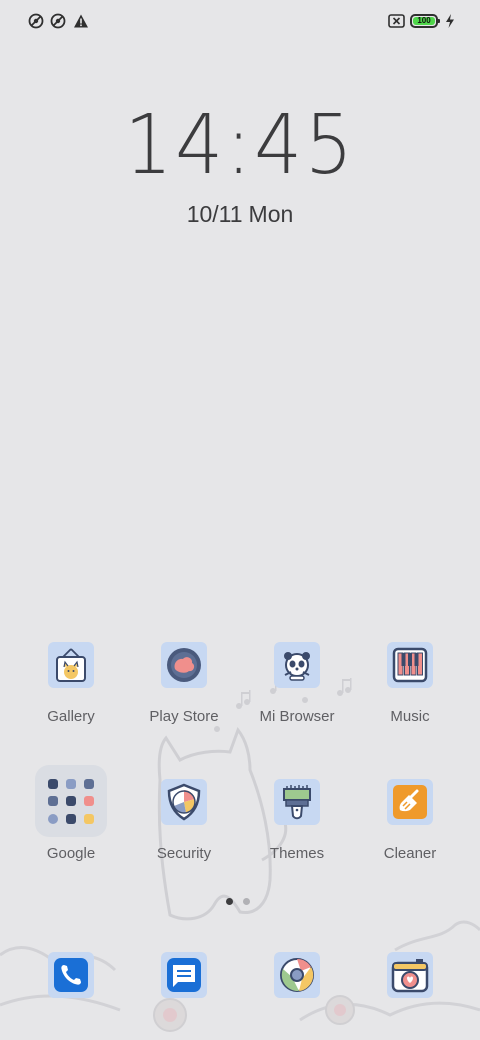  I want to click on app-security: Security, so click(184, 820).